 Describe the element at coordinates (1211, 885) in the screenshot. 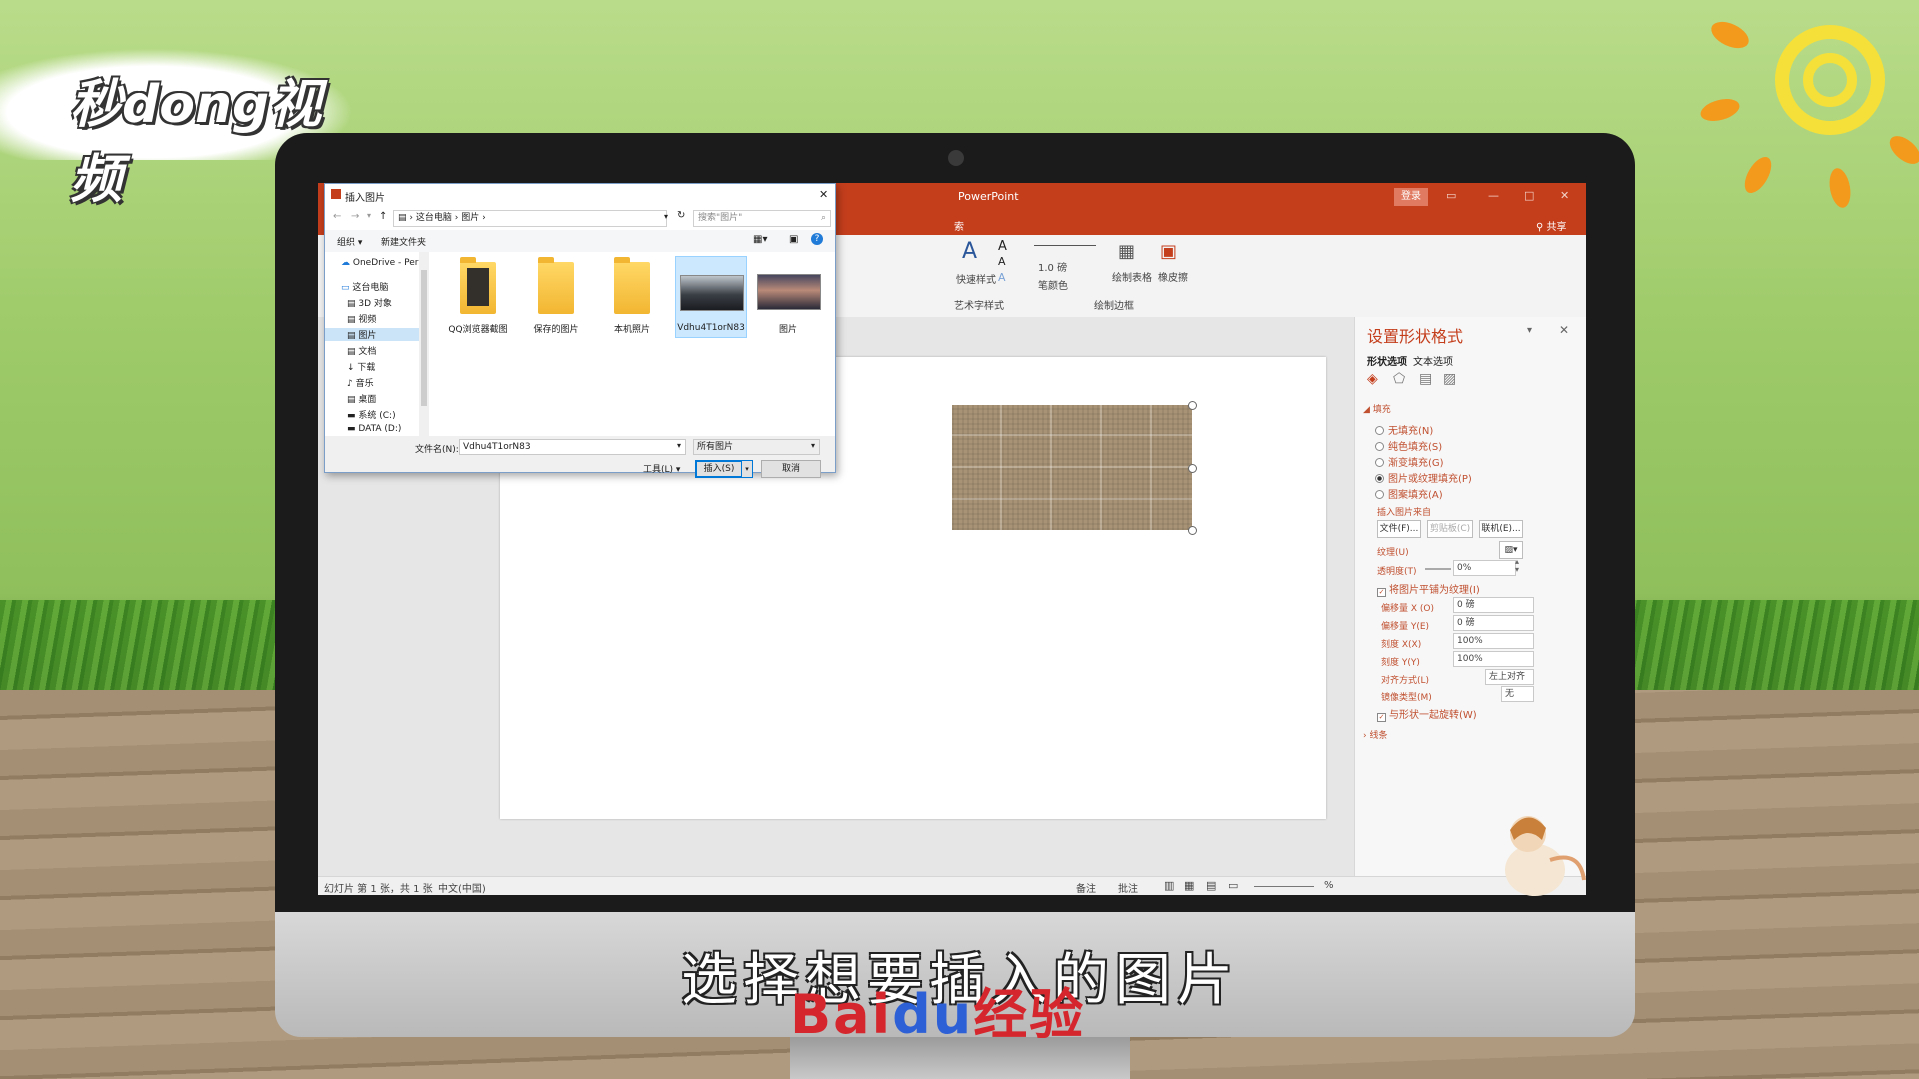

I see `reading-view-icon: ▤` at that location.